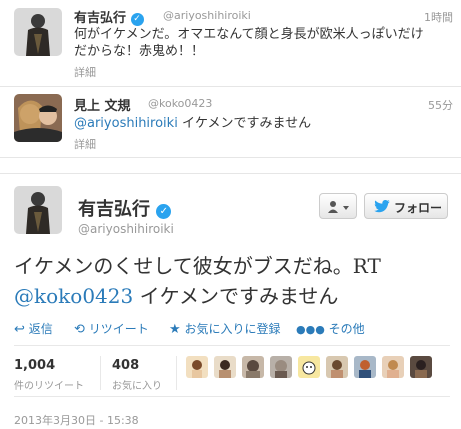 Image resolution: width=461 pixels, height=429 pixels. Describe the element at coordinates (137, 384) in the screenshot. I see `favorite-count-label: お気に入り` at that location.